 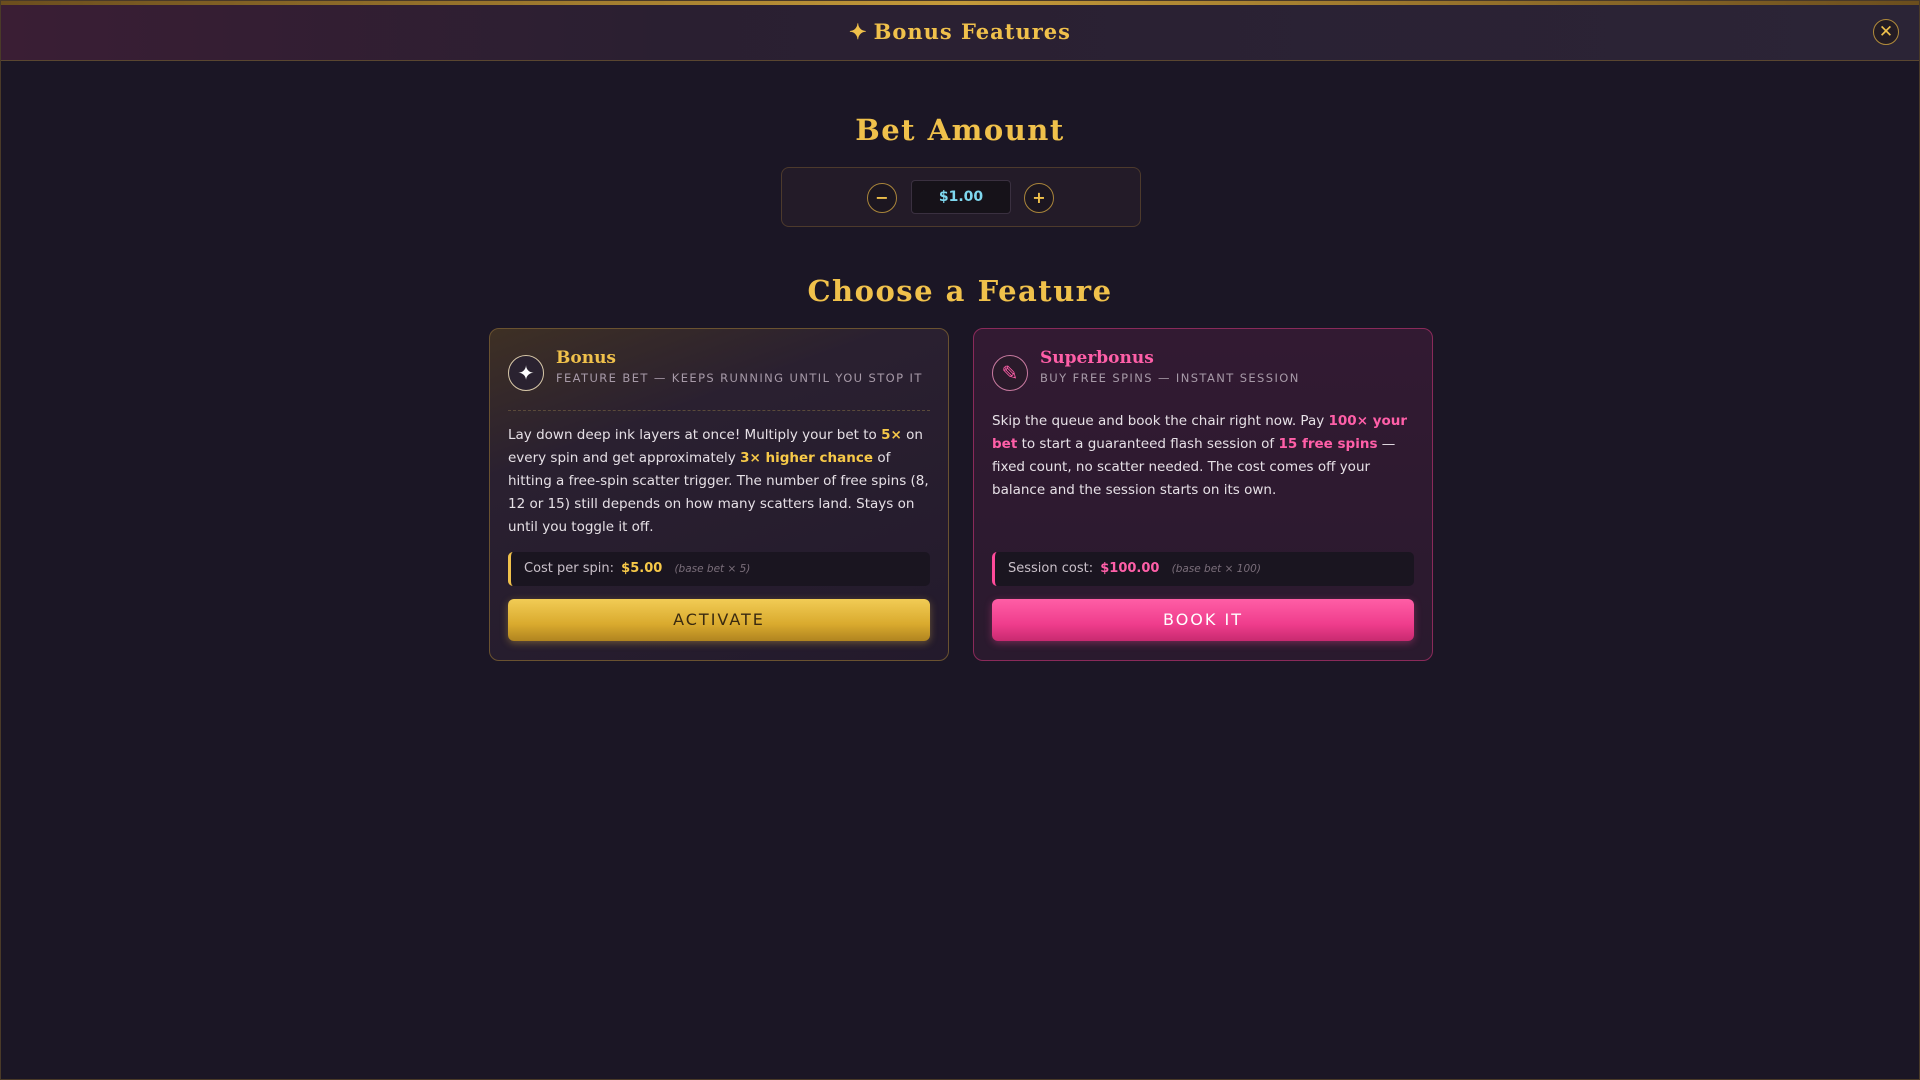 I want to click on desc-text: to start a guaranteed flash session of, so click(x=1148, y=444).